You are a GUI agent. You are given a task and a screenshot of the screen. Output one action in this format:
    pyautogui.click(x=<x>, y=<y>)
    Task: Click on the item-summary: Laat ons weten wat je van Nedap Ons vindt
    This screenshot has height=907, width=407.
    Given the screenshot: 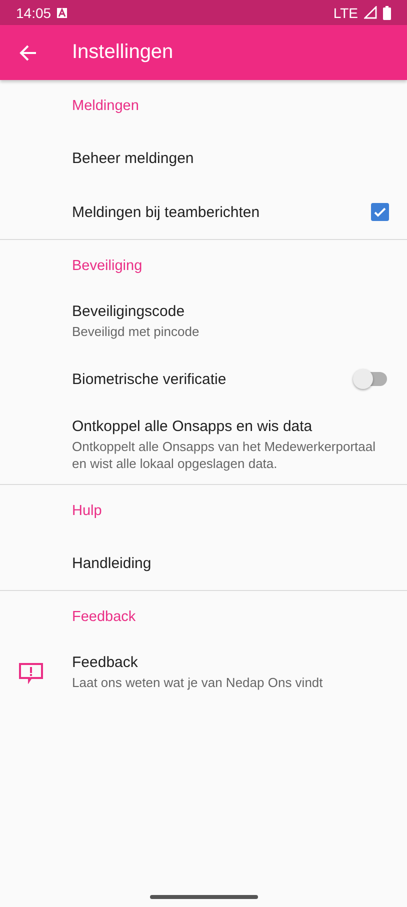 What is the action you would take?
    pyautogui.click(x=198, y=682)
    